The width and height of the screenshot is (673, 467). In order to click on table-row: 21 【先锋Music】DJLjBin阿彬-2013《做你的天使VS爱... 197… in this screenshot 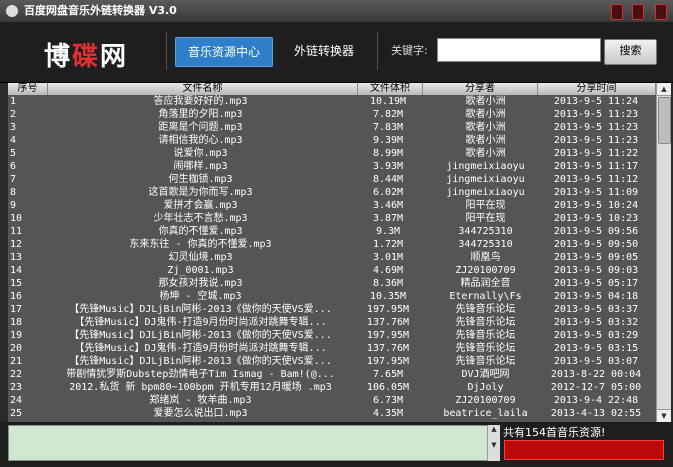, I will do `click(332, 361)`.